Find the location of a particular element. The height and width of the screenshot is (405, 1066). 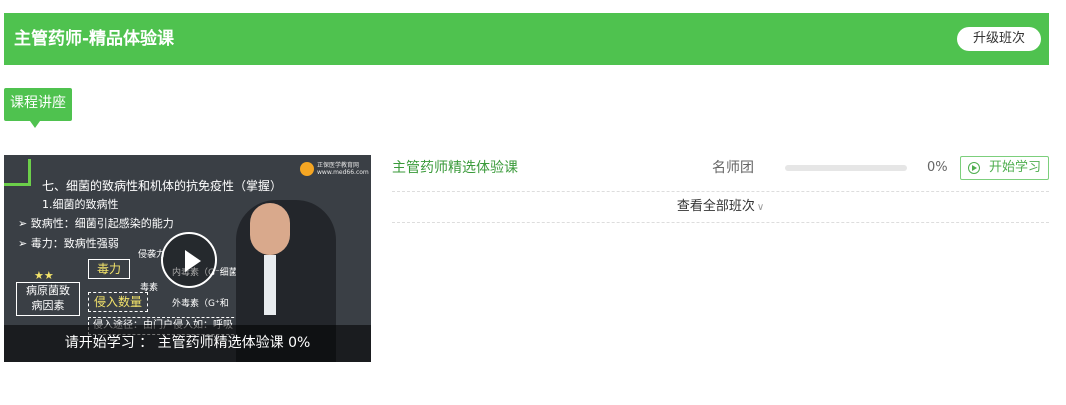

start-learning-button: 开始学习 is located at coordinates (1004, 168).